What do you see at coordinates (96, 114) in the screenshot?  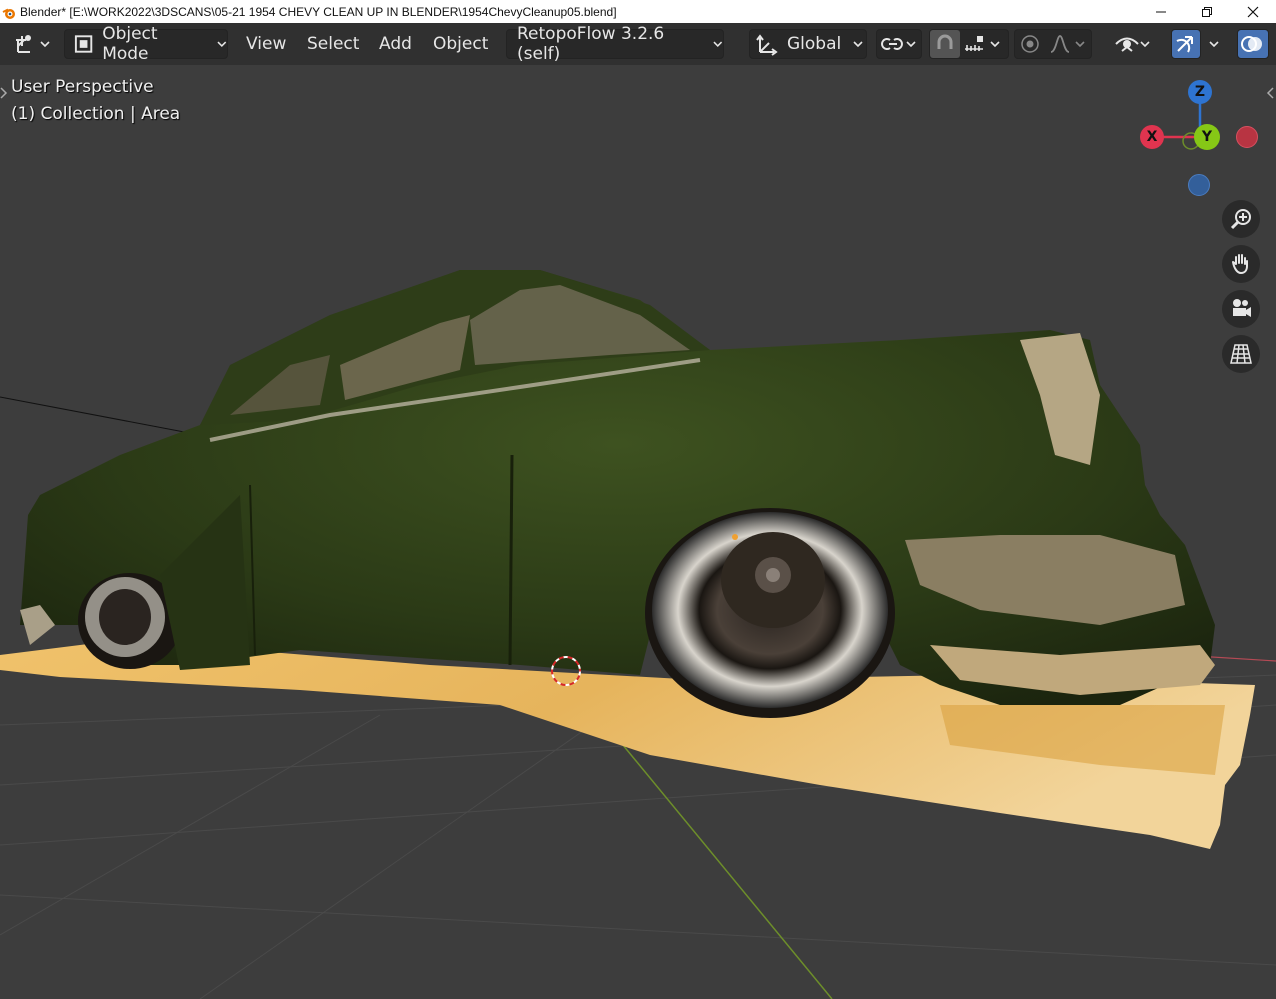 I see `collection-label: (1) Collection | Area` at bounding box center [96, 114].